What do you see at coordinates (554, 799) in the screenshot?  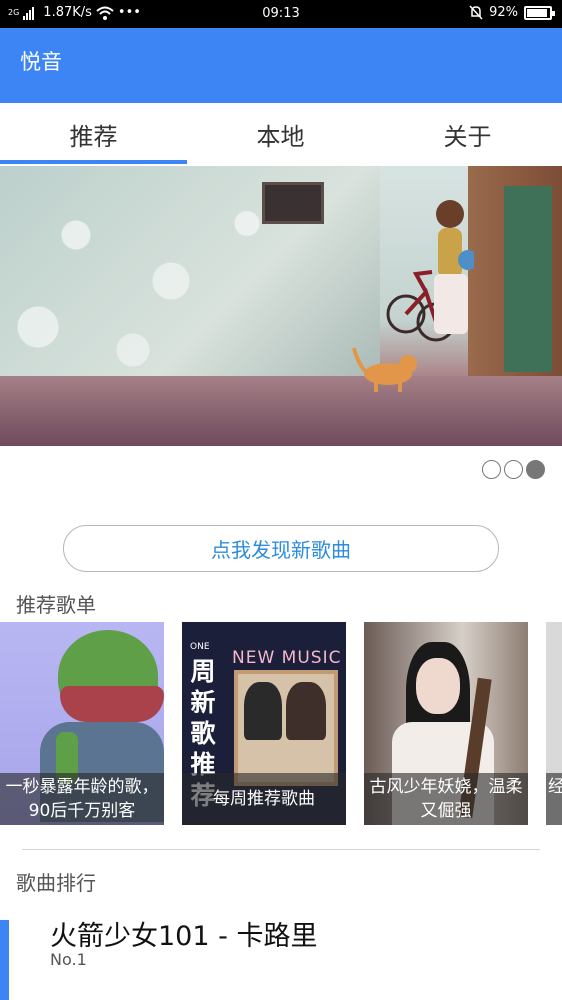 I see `playlist-caption: 经` at bounding box center [554, 799].